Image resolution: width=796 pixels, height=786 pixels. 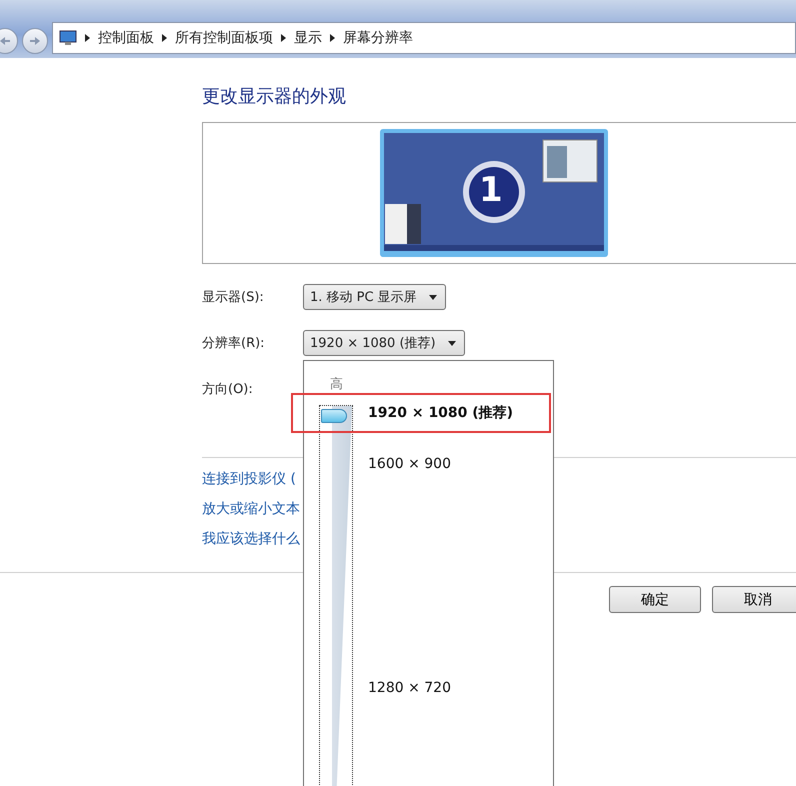 I want to click on arrow-left-icon, so click(x=5, y=41).